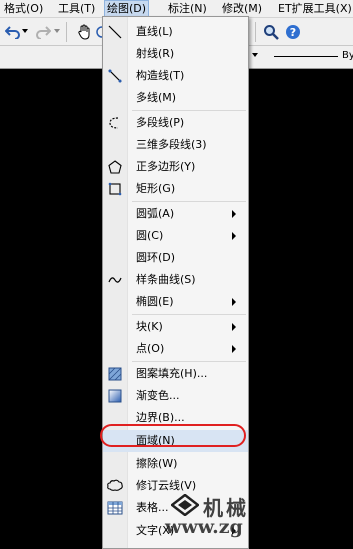  I want to click on undo-icon, so click(13, 32).